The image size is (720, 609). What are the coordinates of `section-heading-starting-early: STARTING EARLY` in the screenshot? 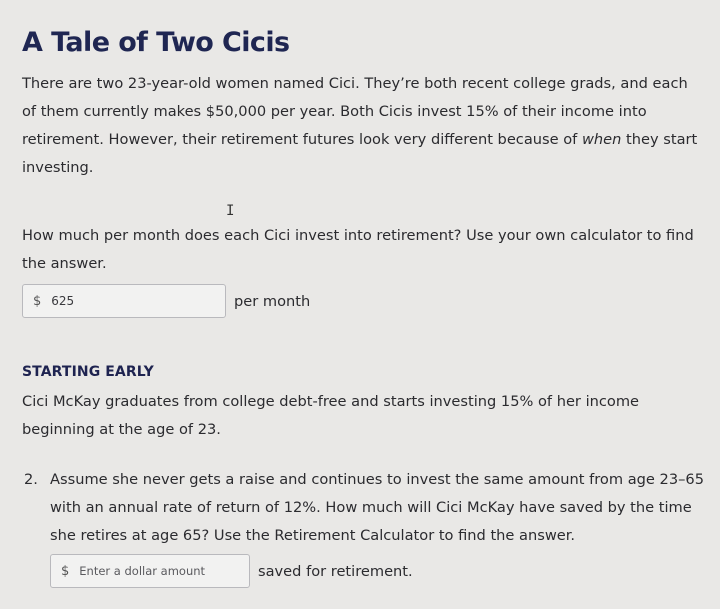 It's located at (88, 372).